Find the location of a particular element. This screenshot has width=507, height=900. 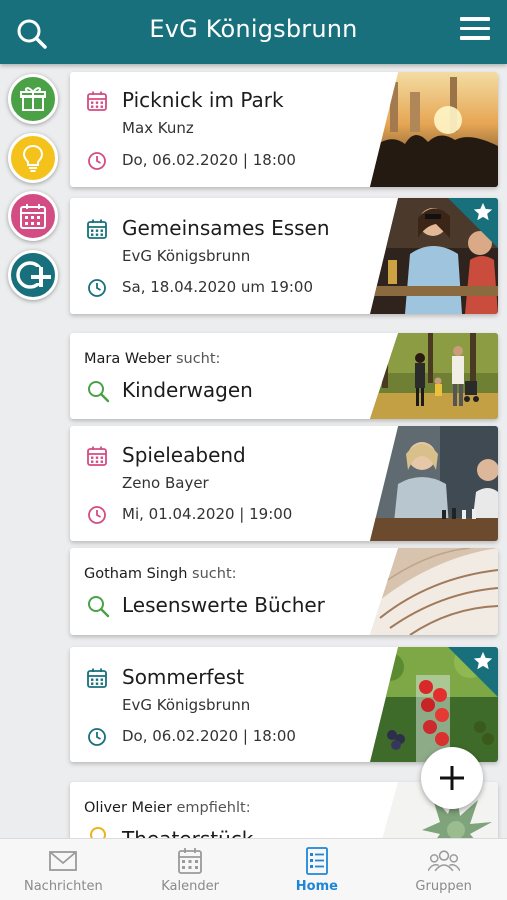

app-header: EvG Königsbrunn is located at coordinates (253, 32).